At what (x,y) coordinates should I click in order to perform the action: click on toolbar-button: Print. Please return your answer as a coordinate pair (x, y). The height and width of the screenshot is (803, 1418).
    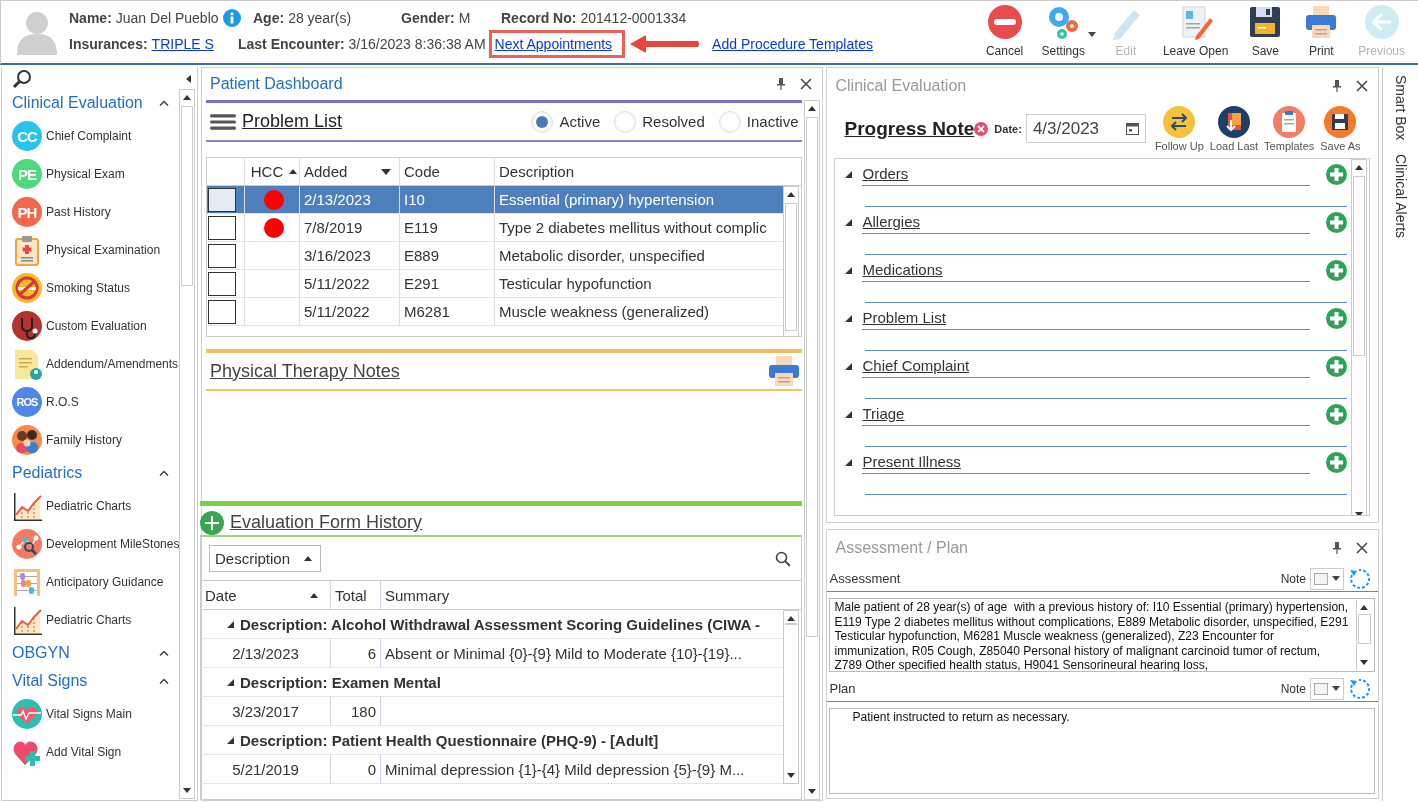
    Looking at the image, I should click on (1321, 31).